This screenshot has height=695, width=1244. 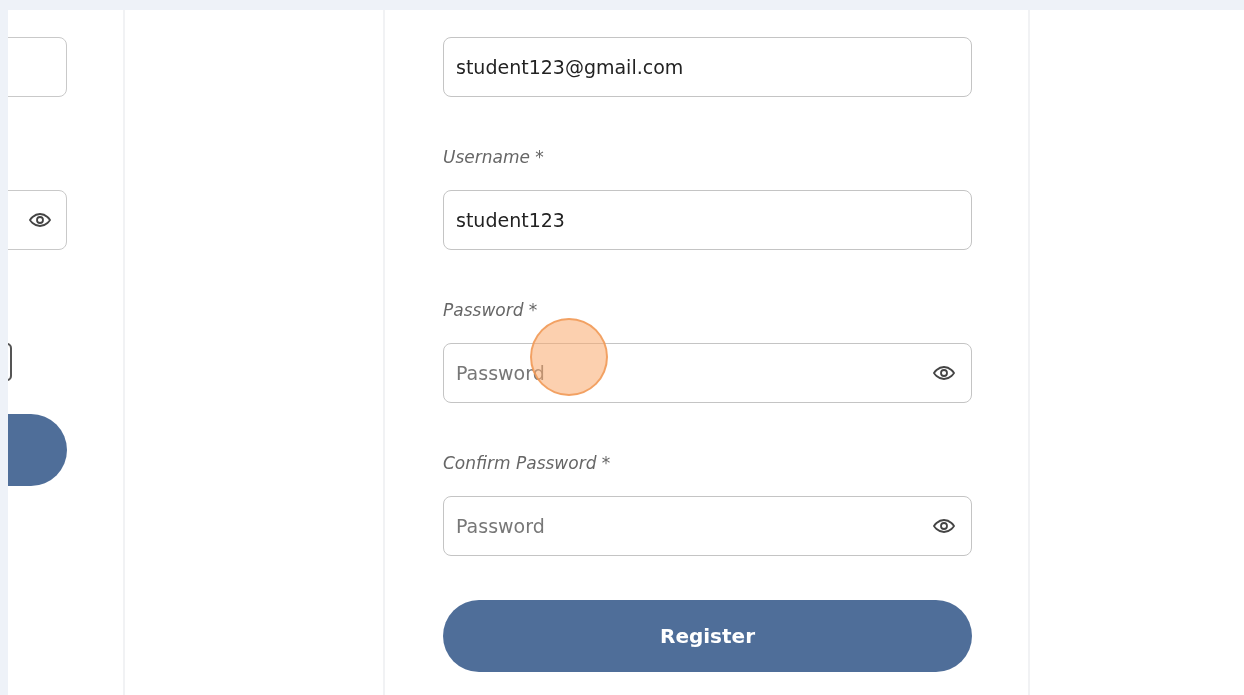 I want to click on input-field: student123@gmail.com, so click(x=707, y=67).